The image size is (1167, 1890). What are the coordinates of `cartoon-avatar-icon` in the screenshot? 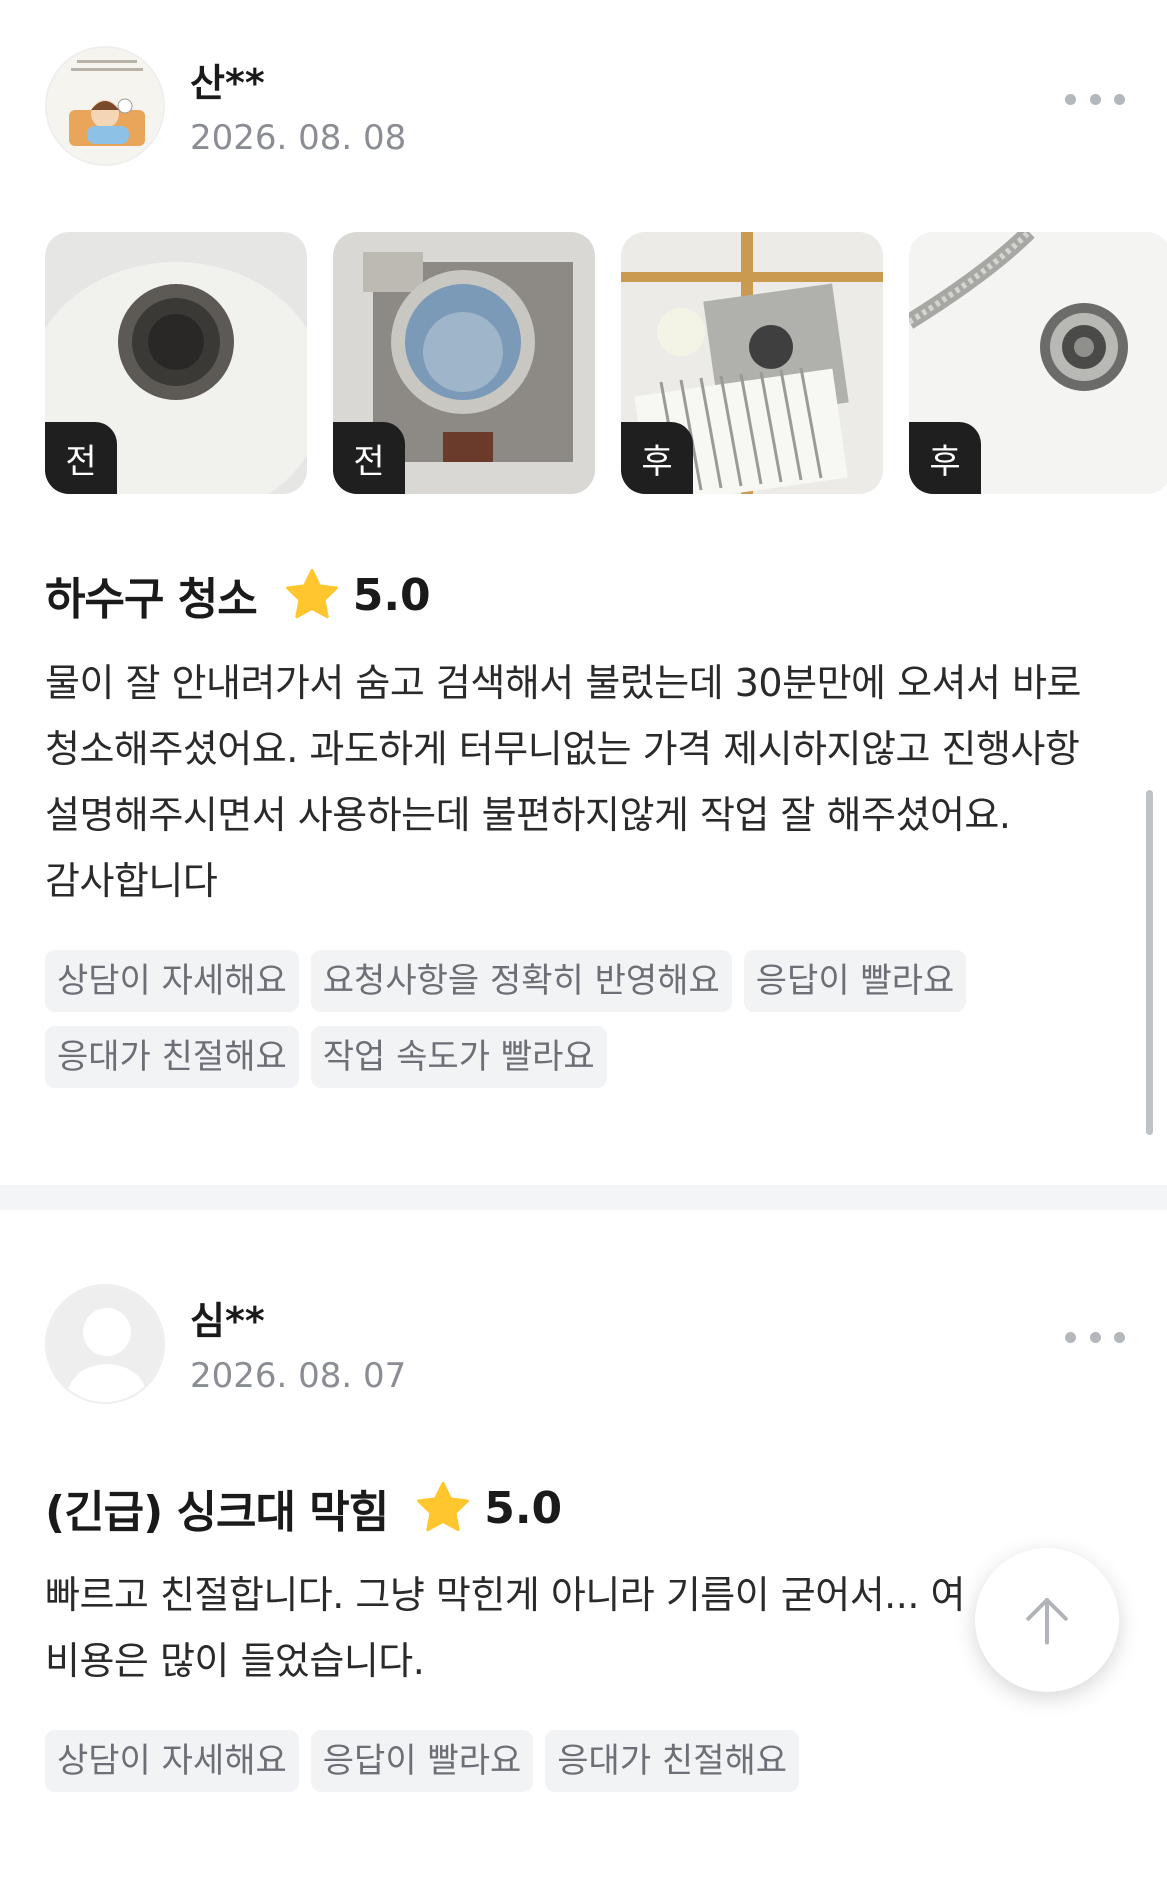 It's located at (105, 106).